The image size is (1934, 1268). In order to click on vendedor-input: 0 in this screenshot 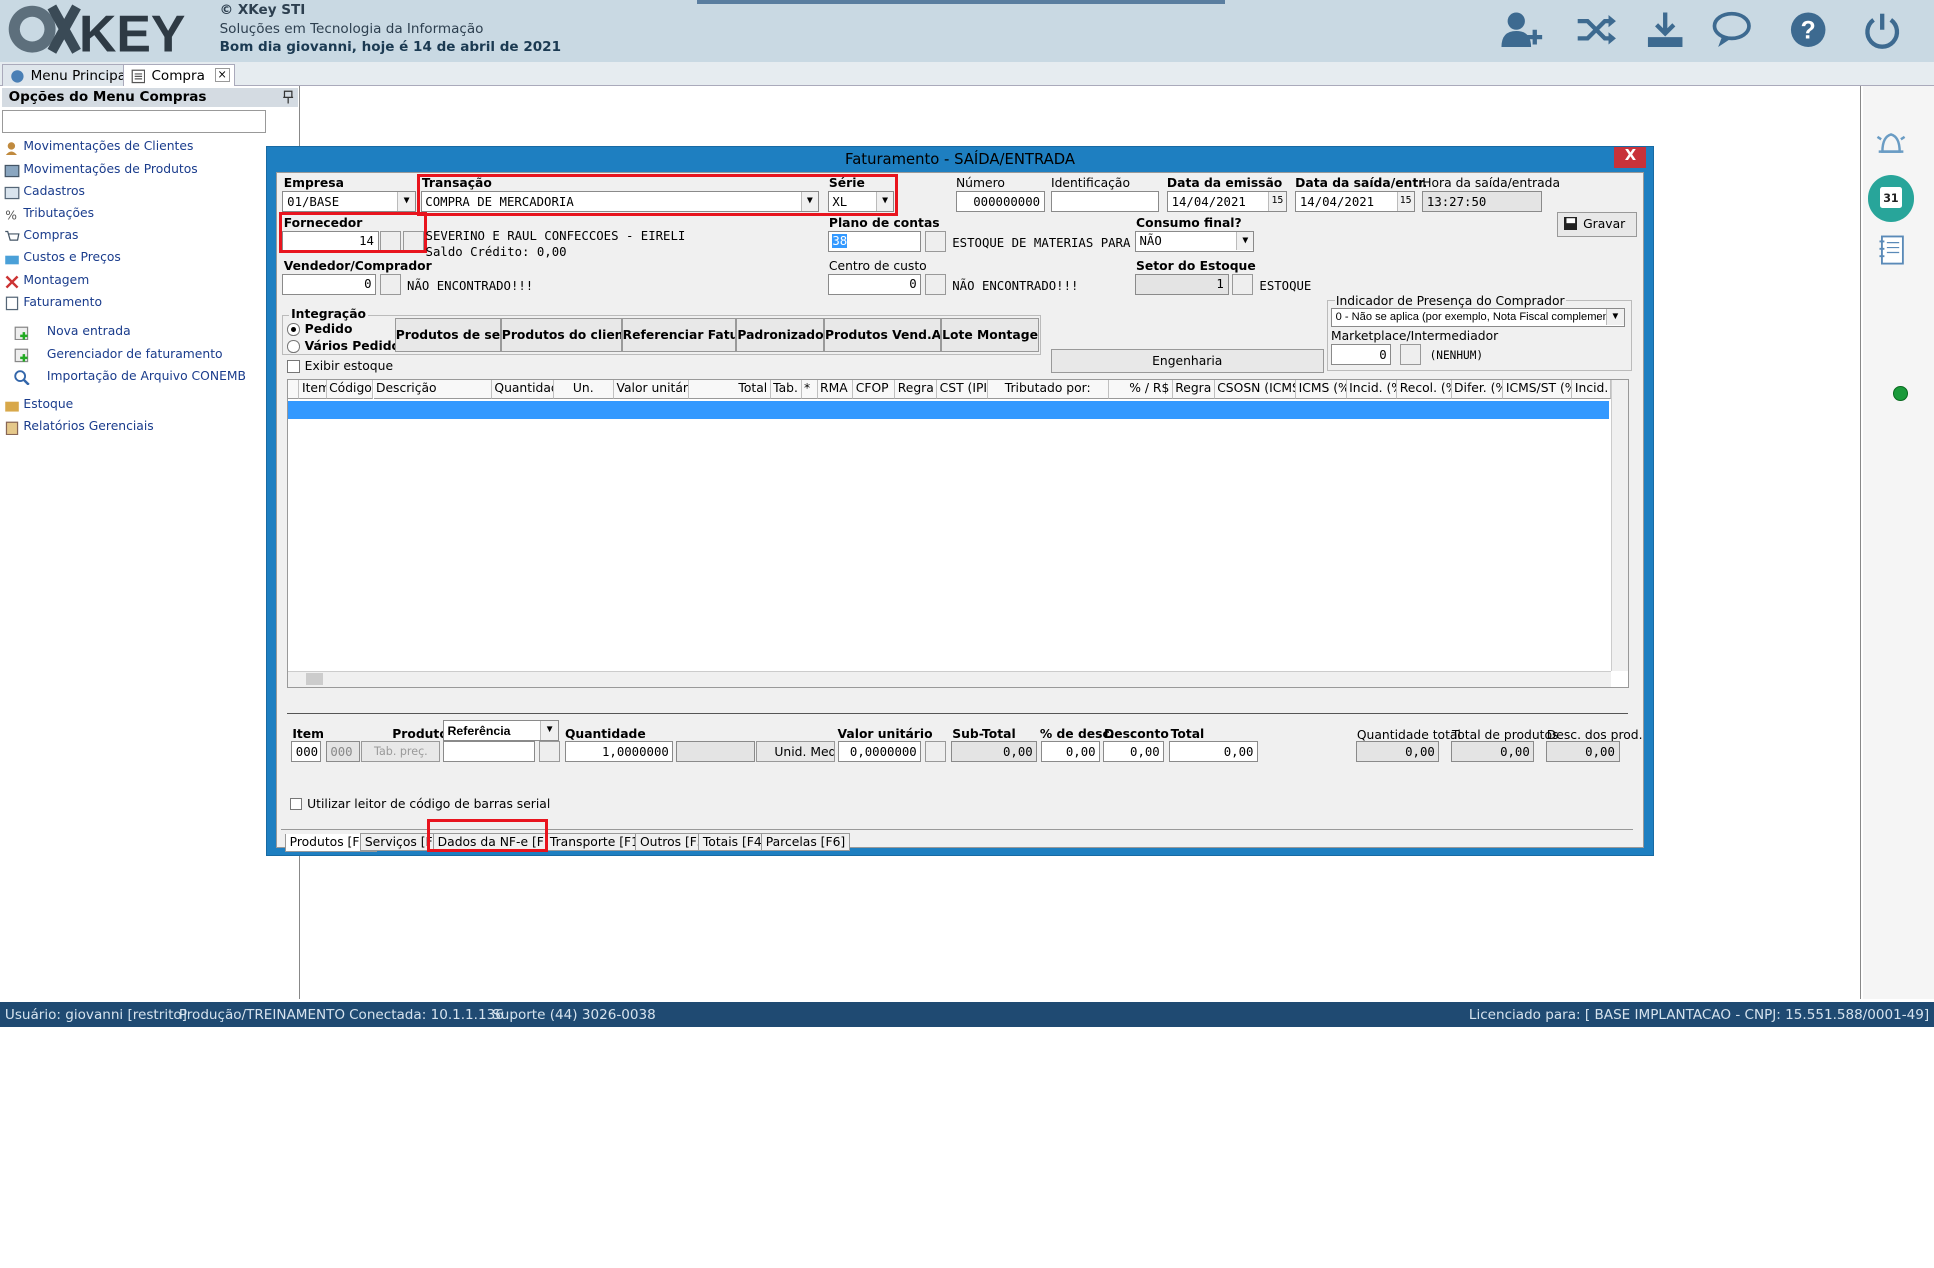, I will do `click(329, 284)`.